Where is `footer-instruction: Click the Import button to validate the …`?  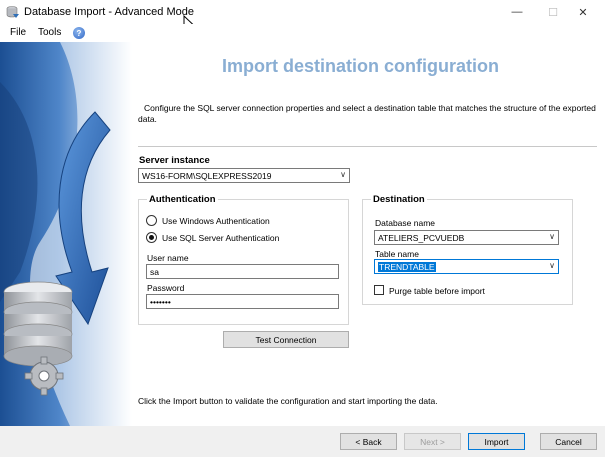 footer-instruction: Click the Import button to validate the … is located at coordinates (288, 401).